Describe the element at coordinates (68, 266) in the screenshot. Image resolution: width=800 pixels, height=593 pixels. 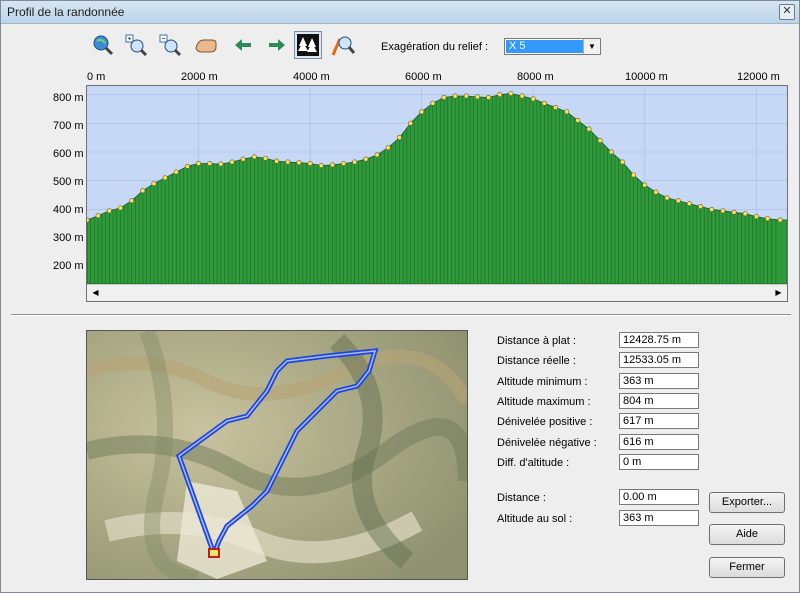
I see `y-tick: 200 m` at that location.